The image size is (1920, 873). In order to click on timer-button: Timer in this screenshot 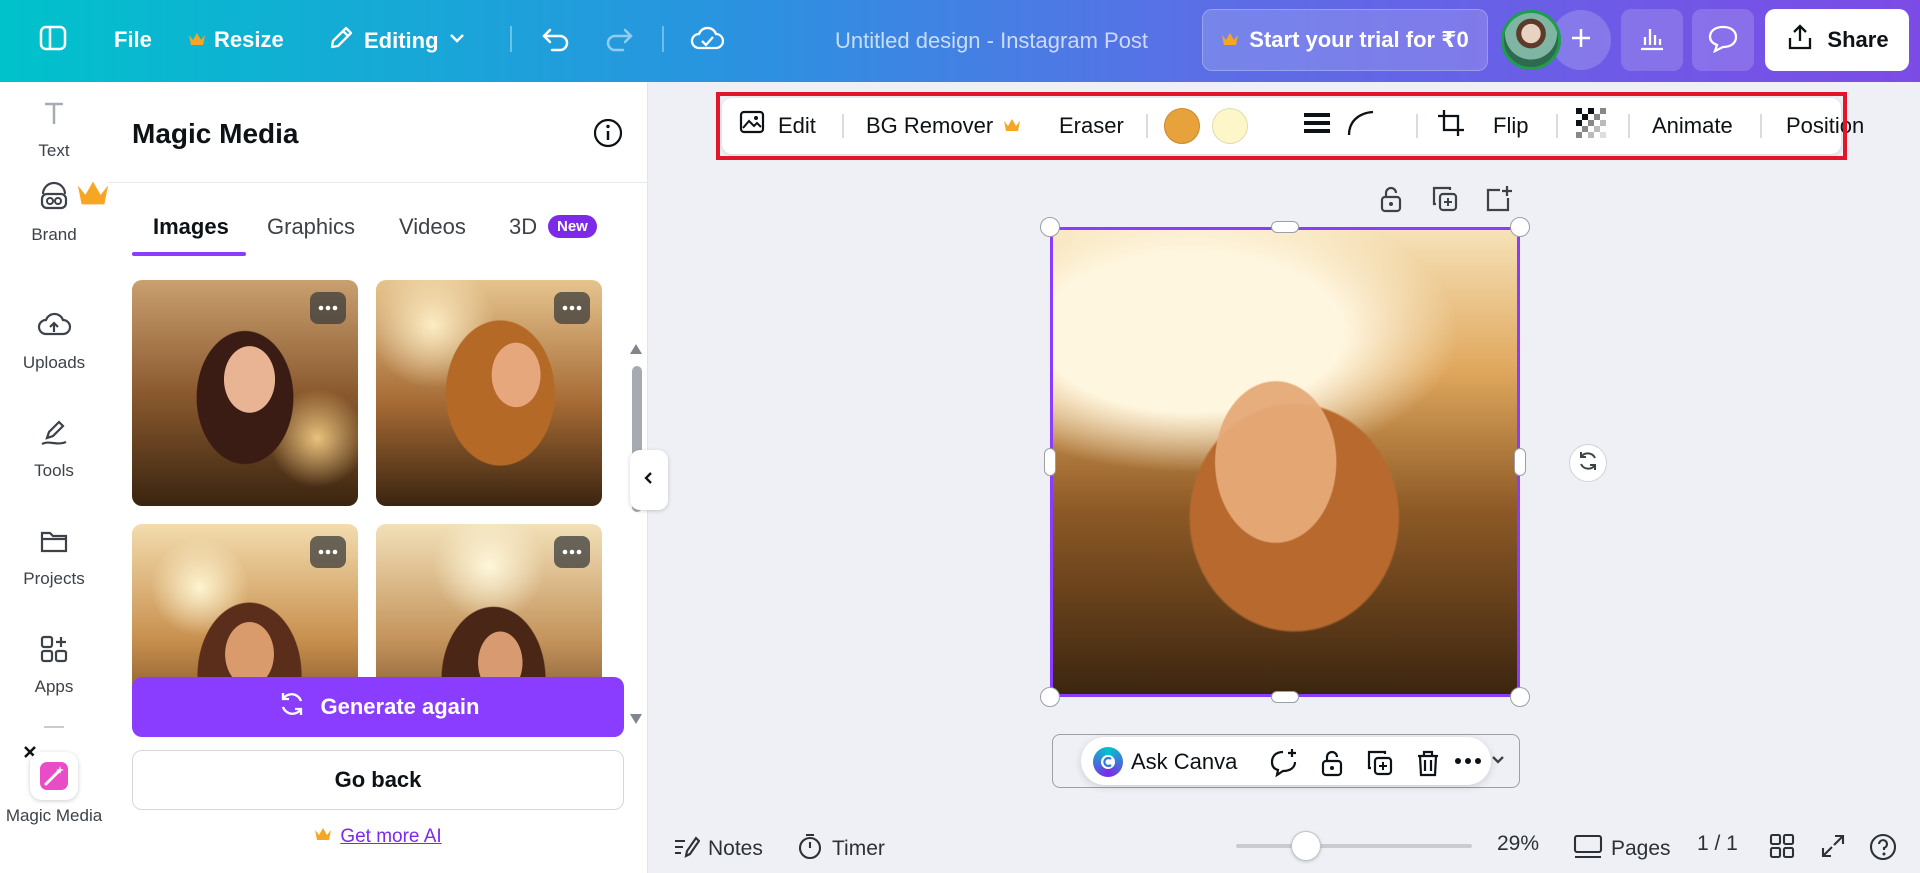, I will do `click(840, 849)`.